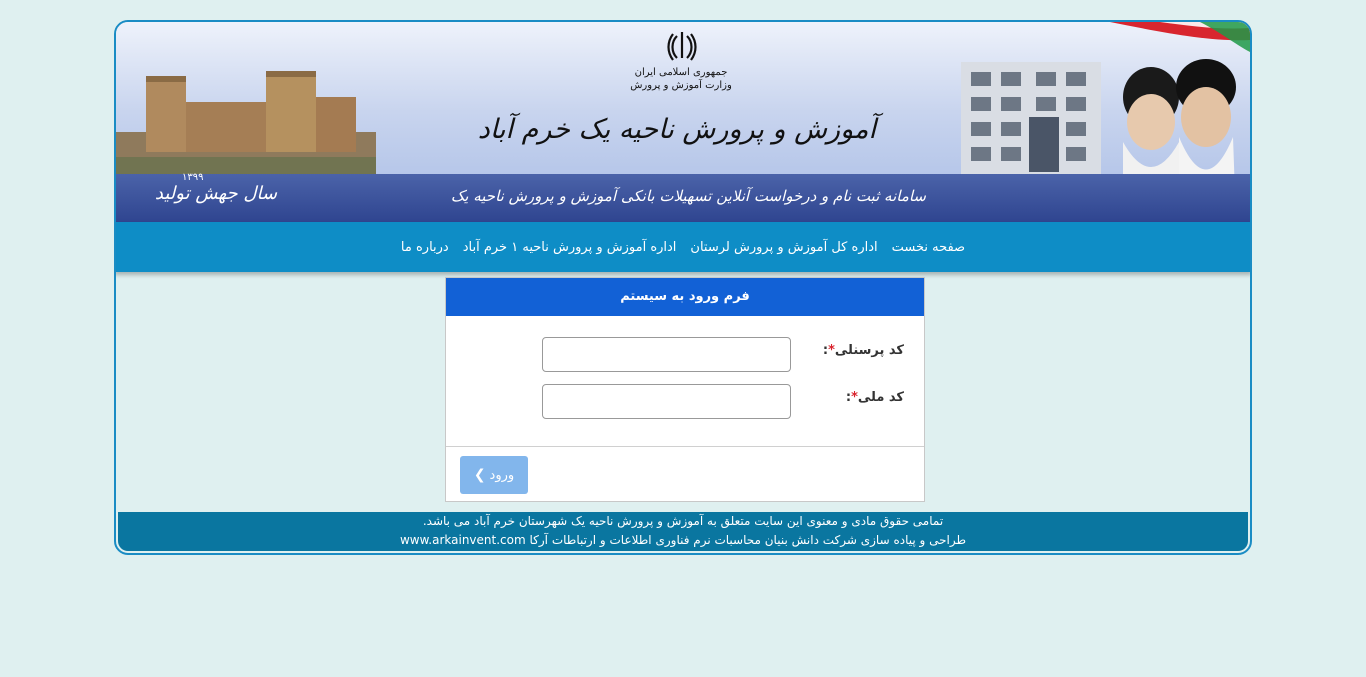  Describe the element at coordinates (502, 475) in the screenshot. I see `login-button-label: ورود` at that location.